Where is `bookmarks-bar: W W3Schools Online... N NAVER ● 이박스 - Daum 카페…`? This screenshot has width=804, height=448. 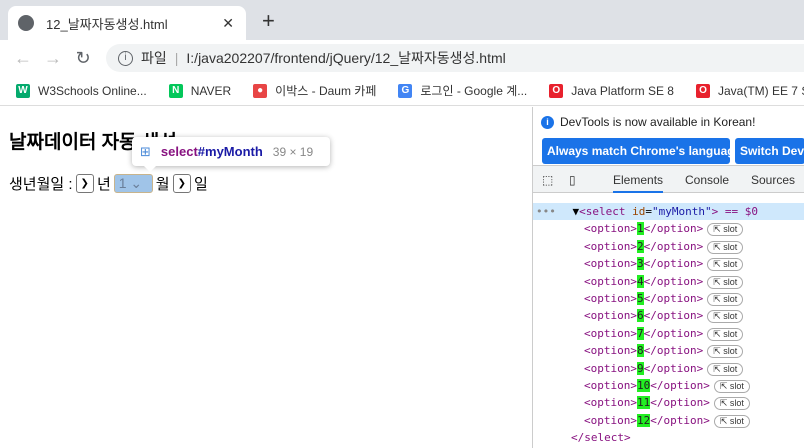
bookmarks-bar: W W3Schools Online... N NAVER ● 이박스 - Daum 카페… is located at coordinates (402, 91).